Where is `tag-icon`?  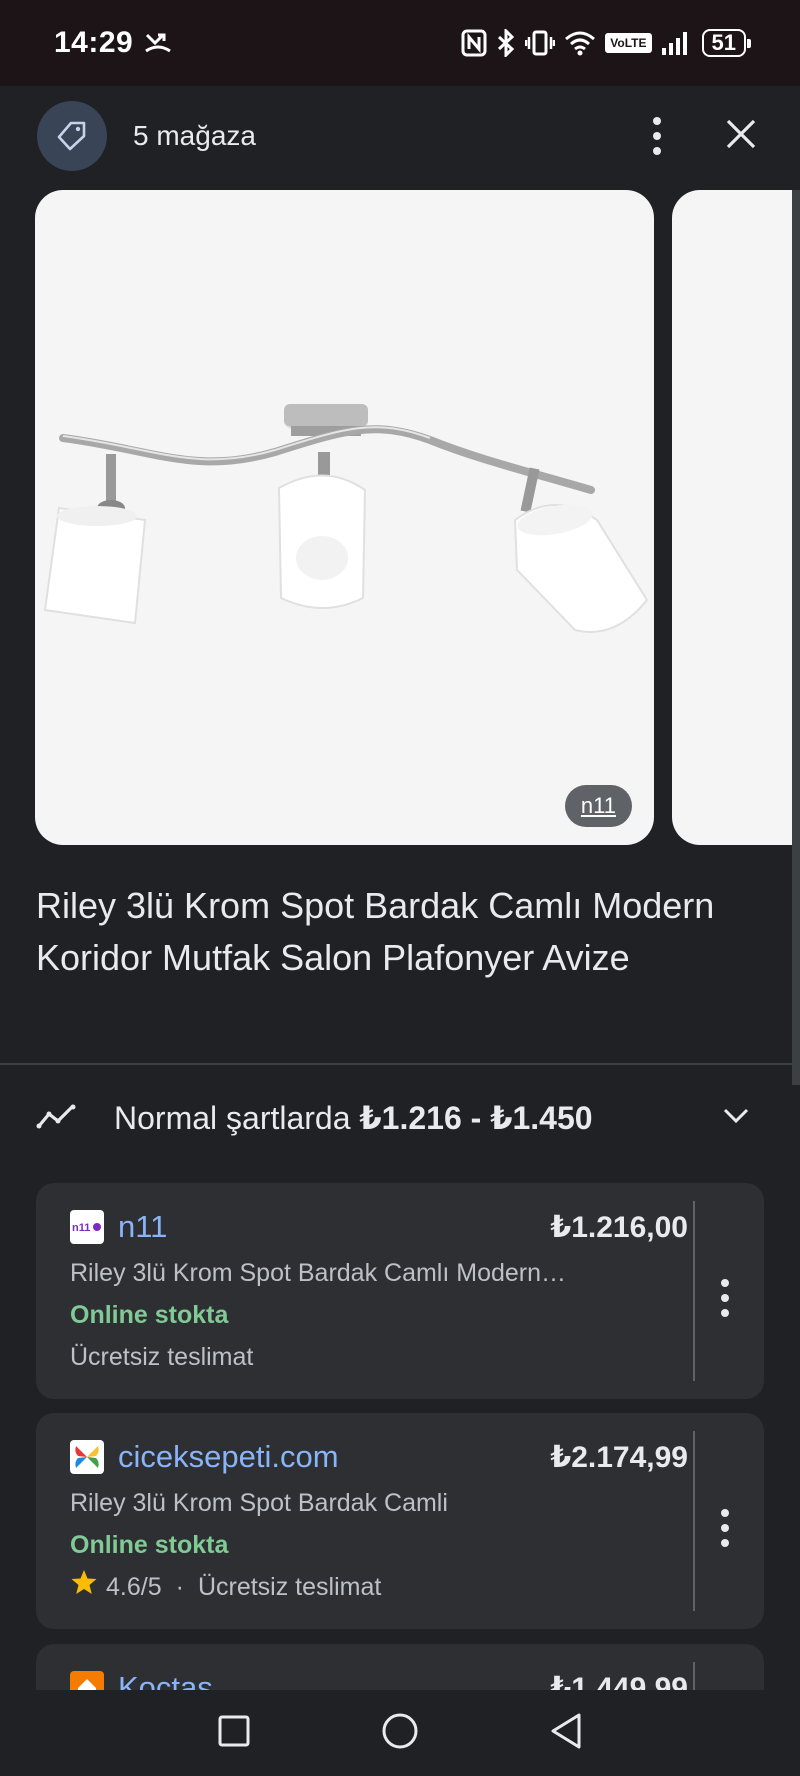
tag-icon is located at coordinates (72, 136).